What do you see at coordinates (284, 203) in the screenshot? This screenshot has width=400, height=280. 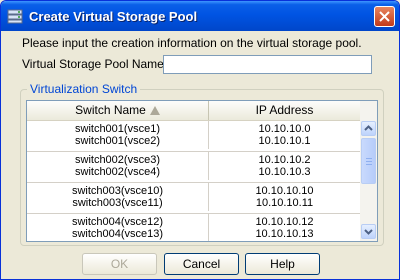 I see `ip-address: 10.10.10.11` at bounding box center [284, 203].